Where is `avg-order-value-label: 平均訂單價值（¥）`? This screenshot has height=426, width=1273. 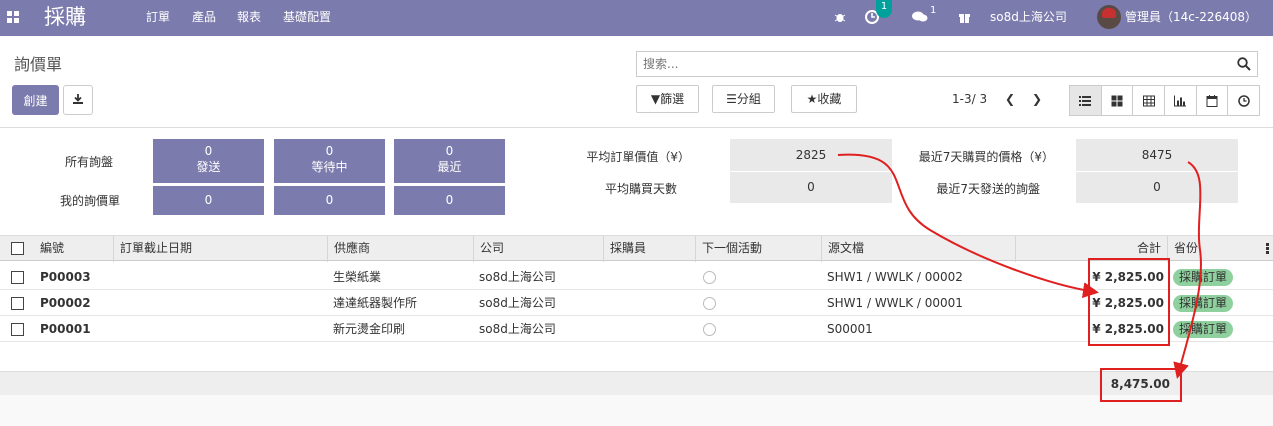 avg-order-value-label: 平均訂單價值（¥） is located at coordinates (638, 157).